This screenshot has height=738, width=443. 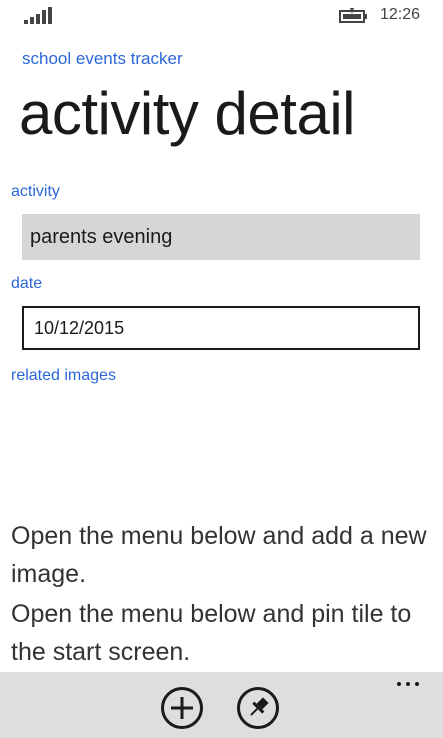 What do you see at coordinates (400, 14) in the screenshot?
I see `clock: 12:26` at bounding box center [400, 14].